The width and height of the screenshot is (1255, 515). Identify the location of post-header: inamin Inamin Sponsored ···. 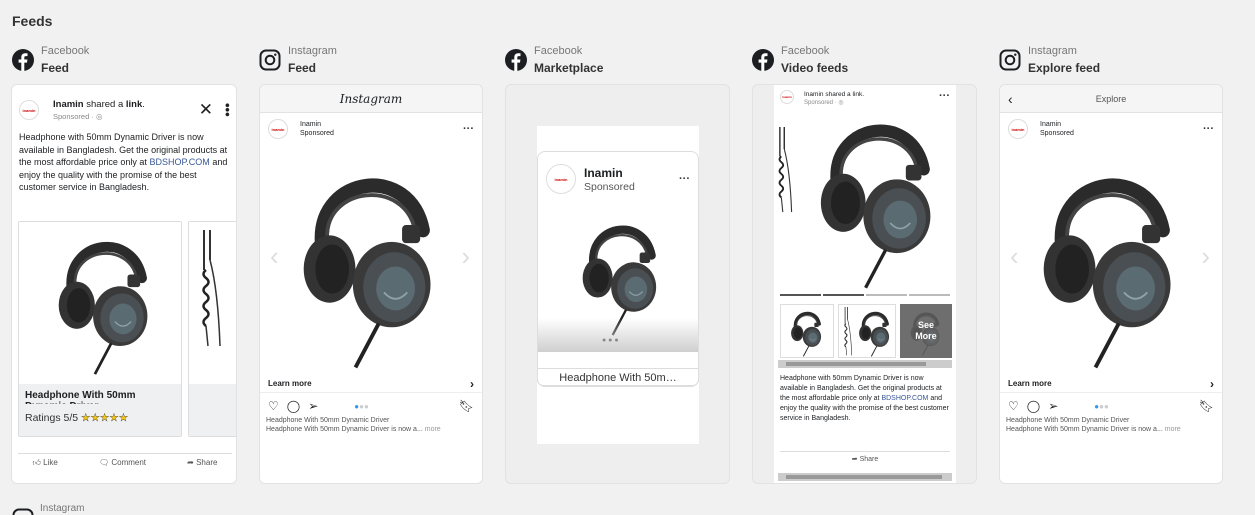
(1111, 129).